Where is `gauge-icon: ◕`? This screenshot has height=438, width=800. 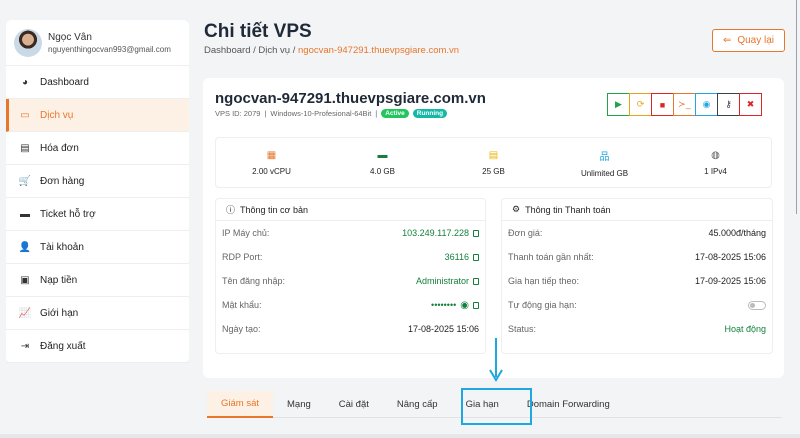 gauge-icon: ◕ is located at coordinates (25, 82).